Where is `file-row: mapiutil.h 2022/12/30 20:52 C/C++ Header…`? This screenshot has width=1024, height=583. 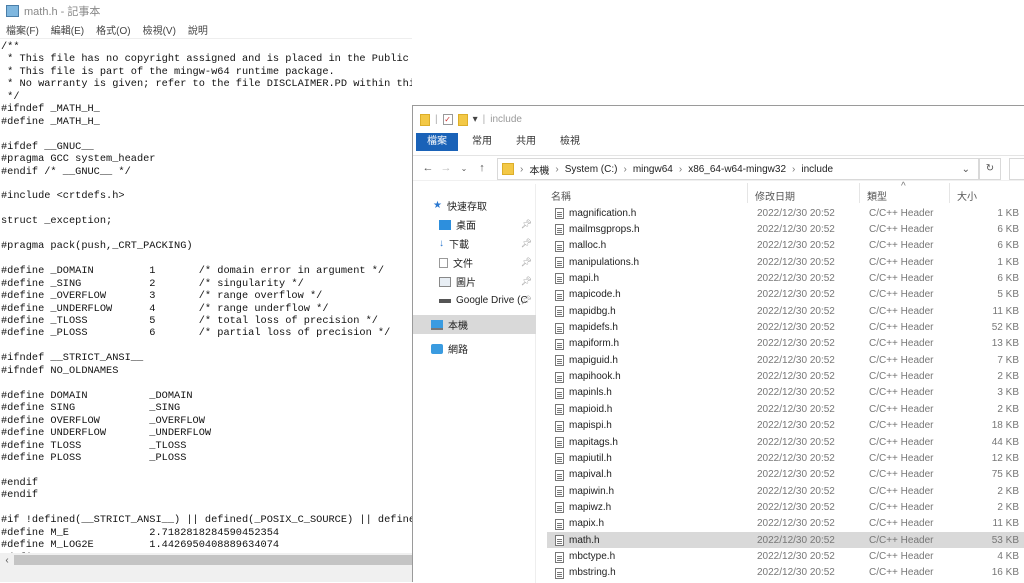 file-row: mapiutil.h 2022/12/30 20:52 C/C++ Header… is located at coordinates (785, 458).